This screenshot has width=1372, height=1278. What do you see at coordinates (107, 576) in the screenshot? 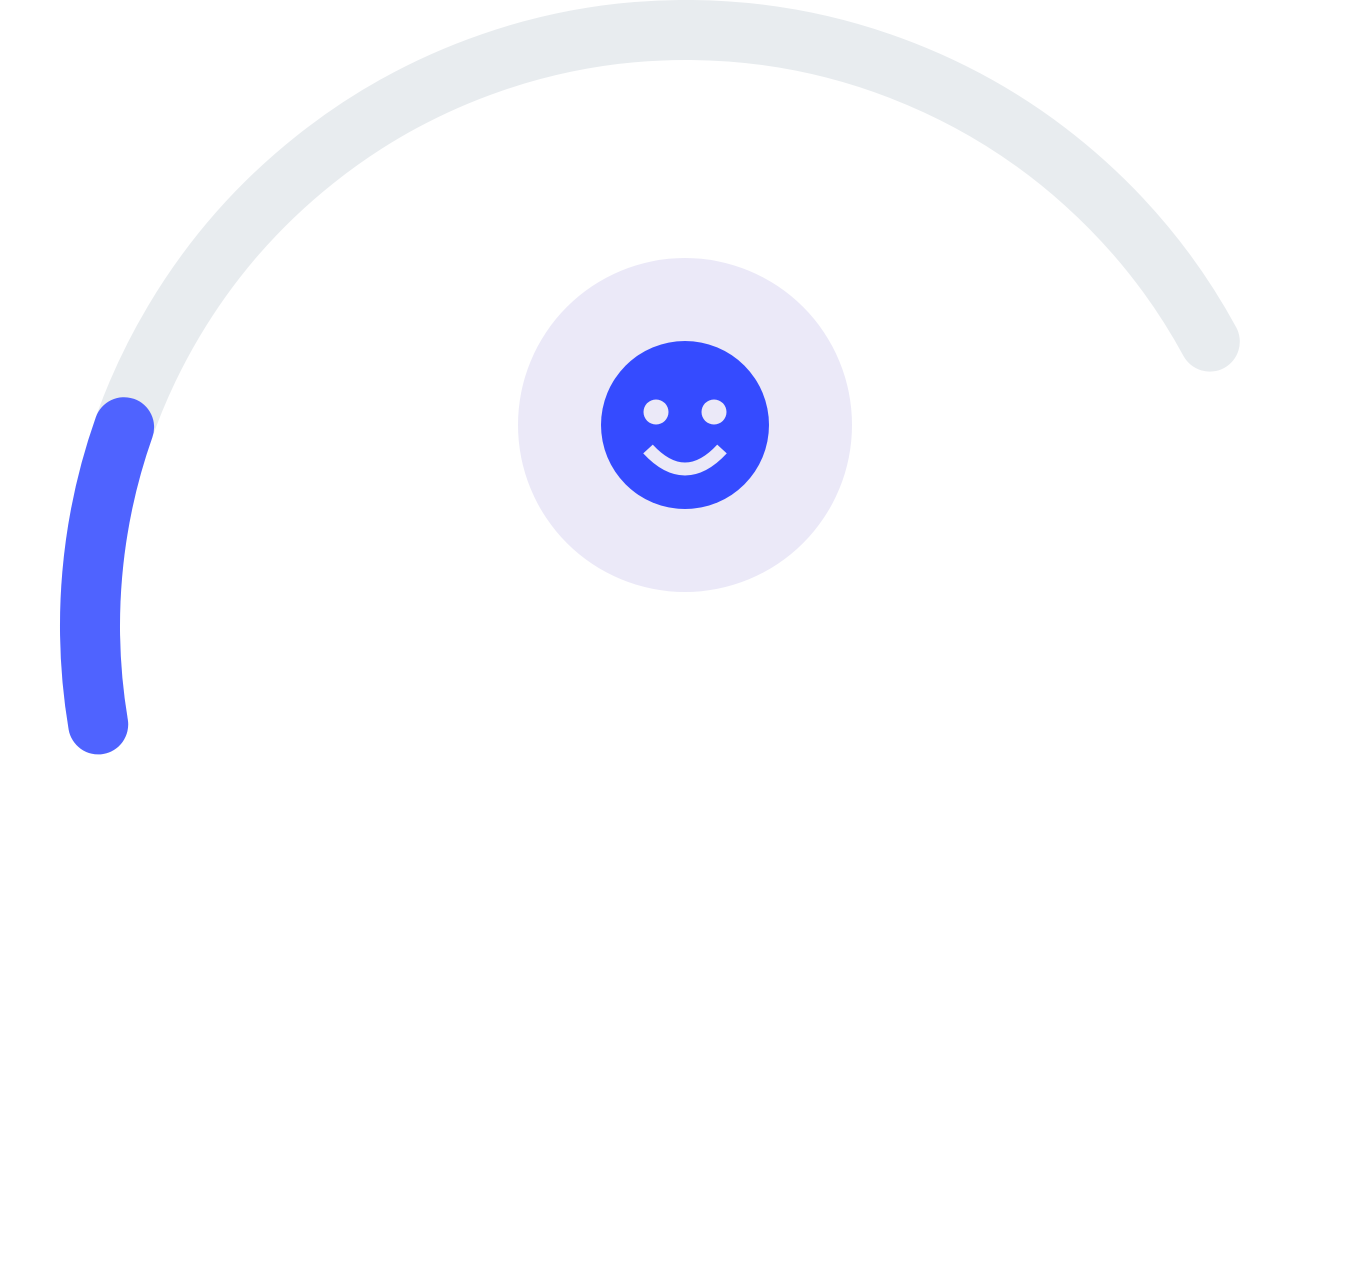
I see `gauge-fill-arc` at bounding box center [107, 576].